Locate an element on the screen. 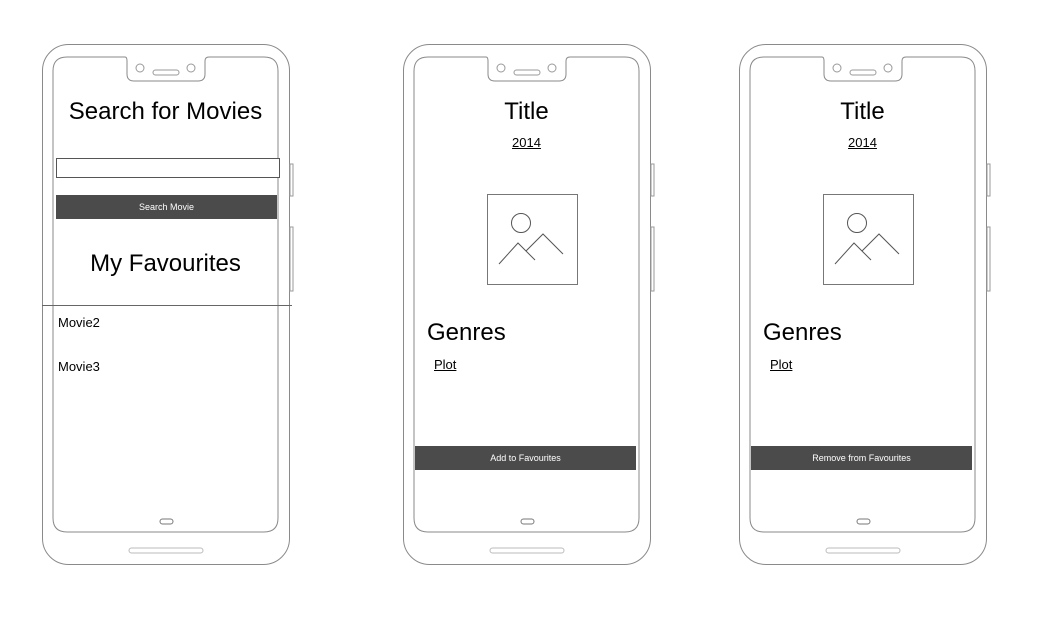  add-to-favourites-button: Add to Favourites is located at coordinates (525, 458).